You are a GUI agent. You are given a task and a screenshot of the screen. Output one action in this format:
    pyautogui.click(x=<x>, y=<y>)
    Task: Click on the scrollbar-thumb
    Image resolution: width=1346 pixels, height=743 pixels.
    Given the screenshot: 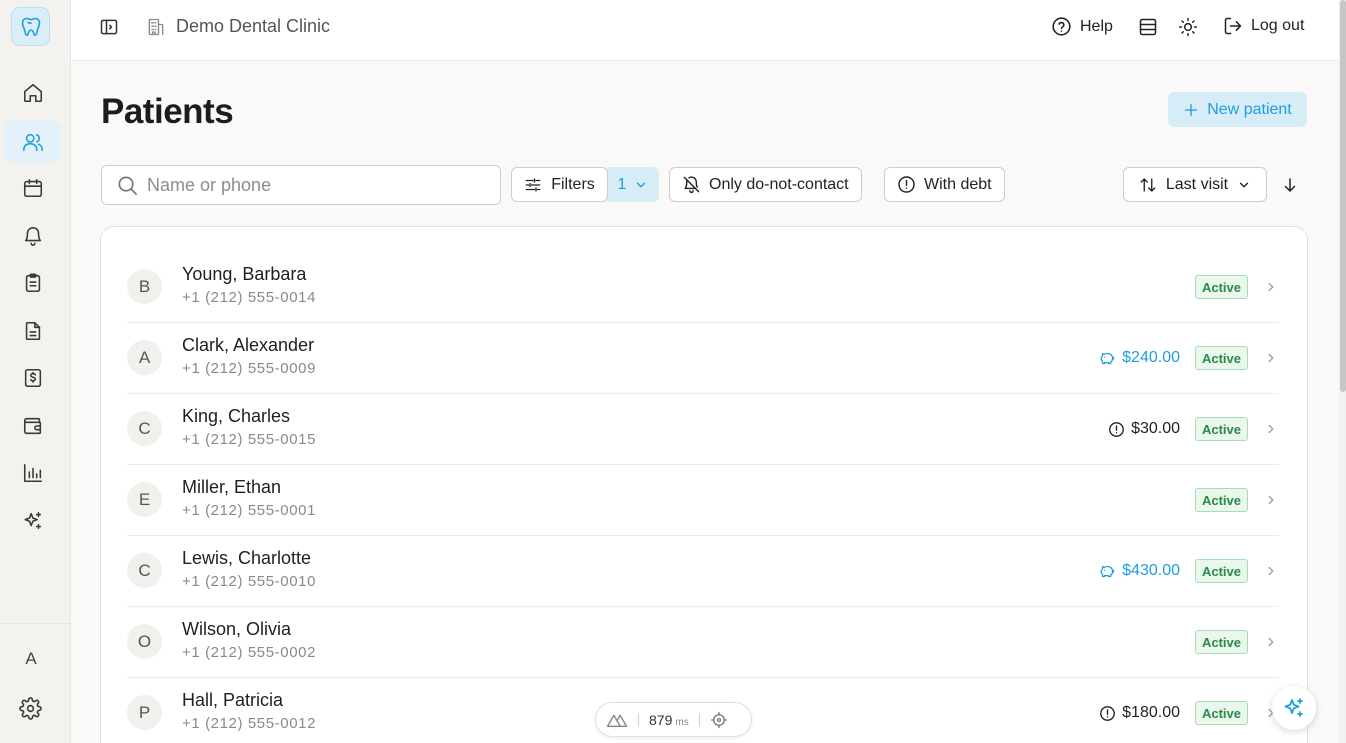 What is the action you would take?
    pyautogui.click(x=1343, y=196)
    